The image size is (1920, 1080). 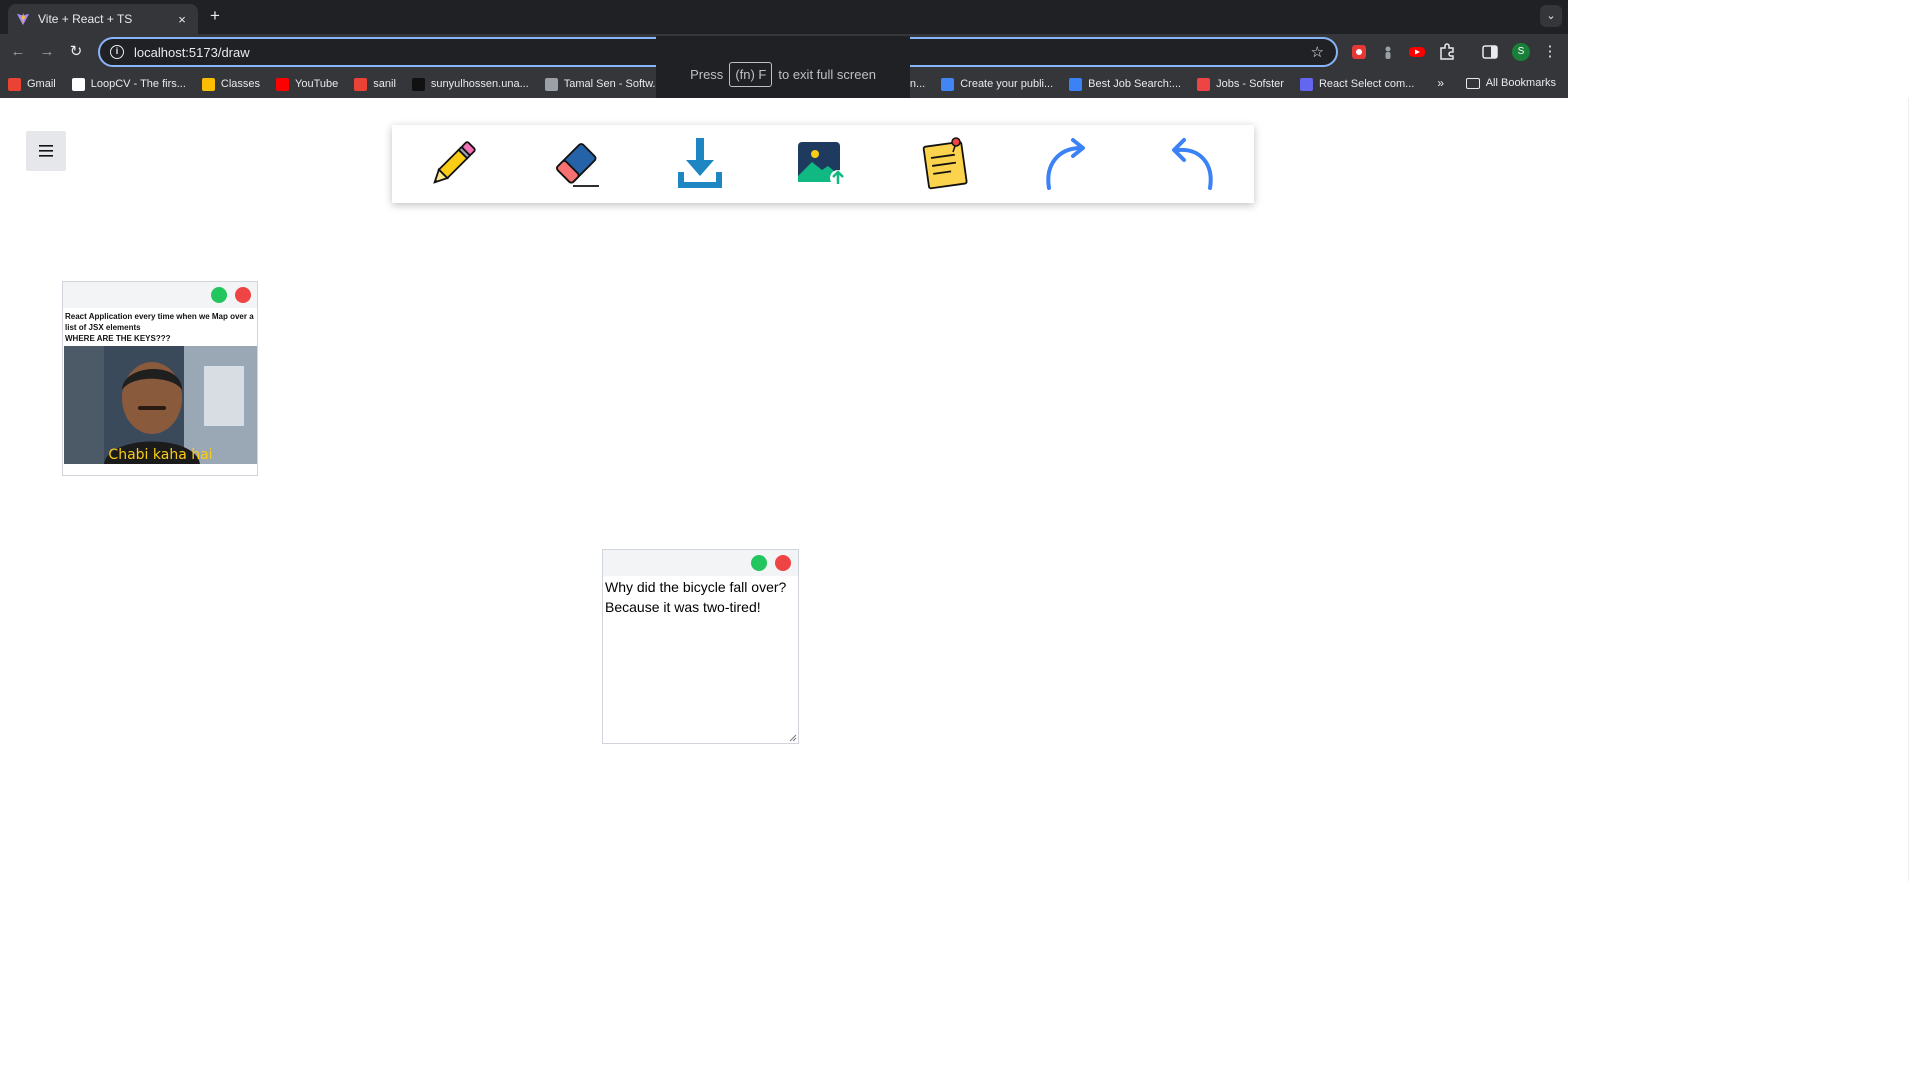 I want to click on bookmark-star-icon: ☆, so click(x=1317, y=52).